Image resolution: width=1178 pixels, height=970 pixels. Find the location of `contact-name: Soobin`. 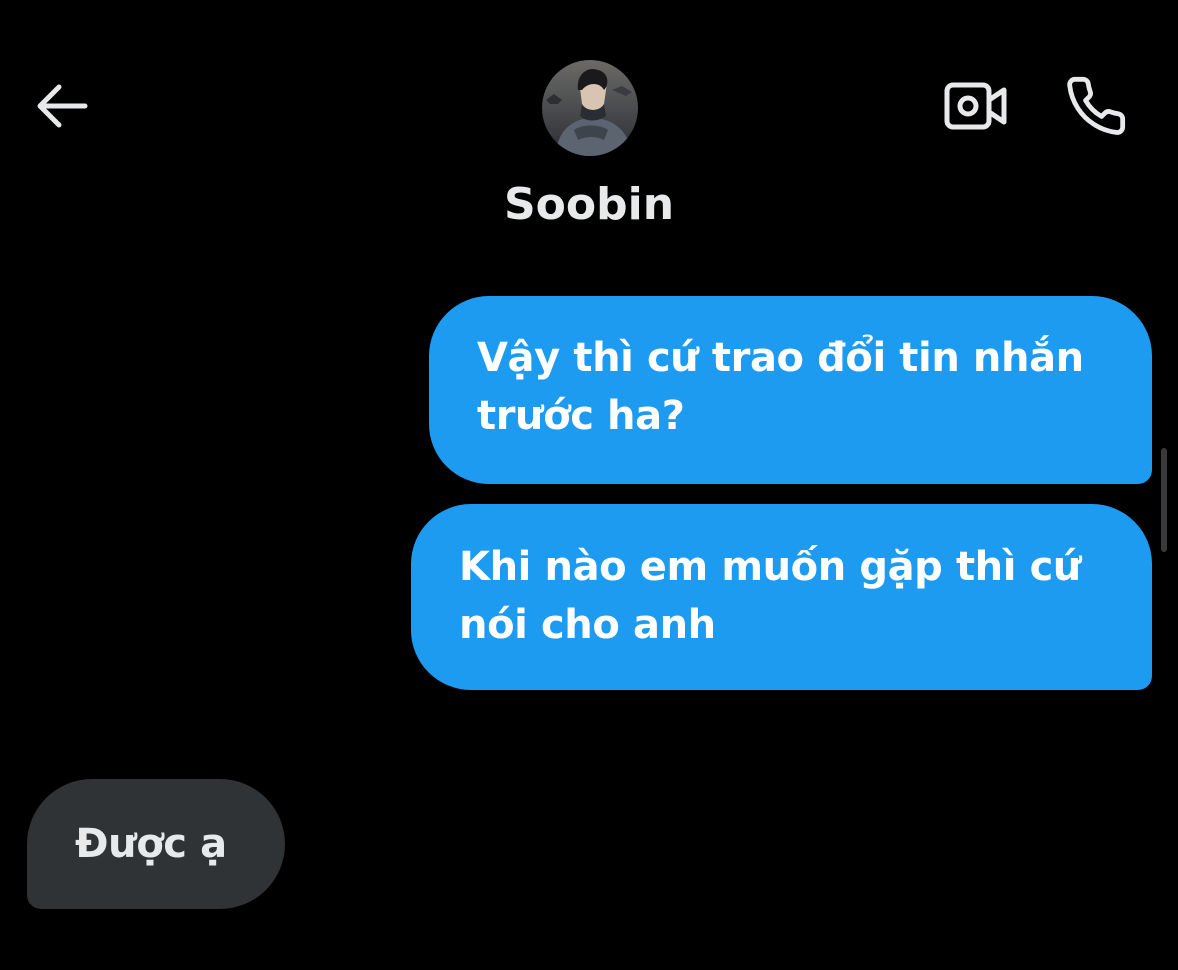

contact-name: Soobin is located at coordinates (589, 205).